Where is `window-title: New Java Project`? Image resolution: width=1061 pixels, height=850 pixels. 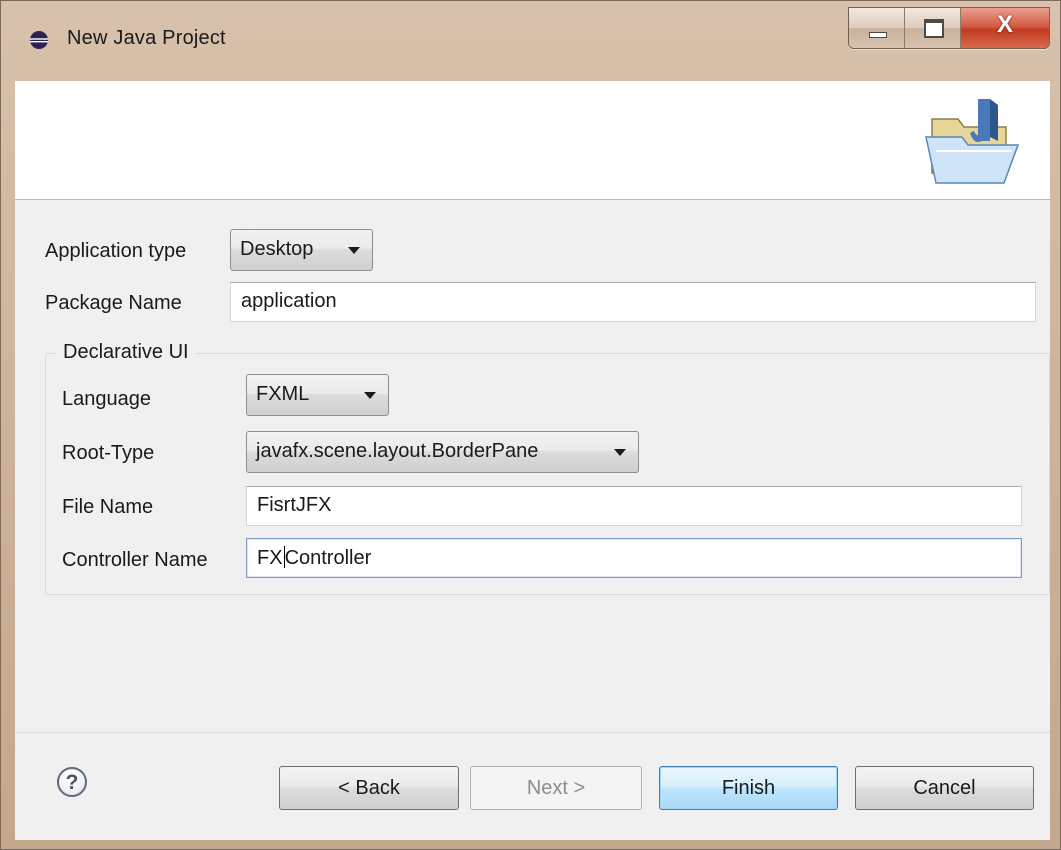
window-title: New Java Project is located at coordinates (146, 38).